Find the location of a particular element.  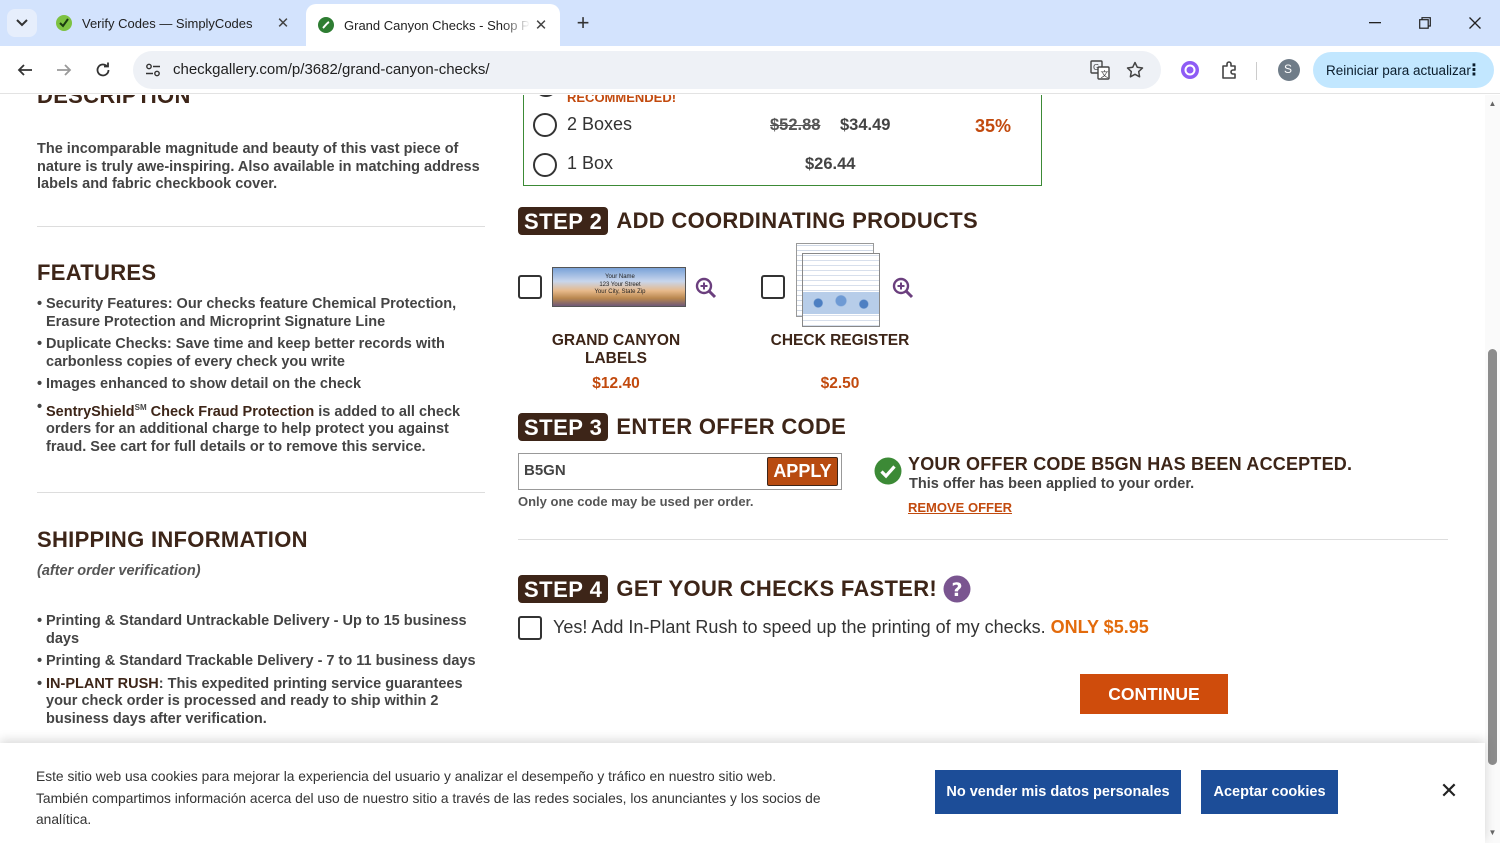

scroll-down-arrow-icon: ▼ is located at coordinates (1492, 832).